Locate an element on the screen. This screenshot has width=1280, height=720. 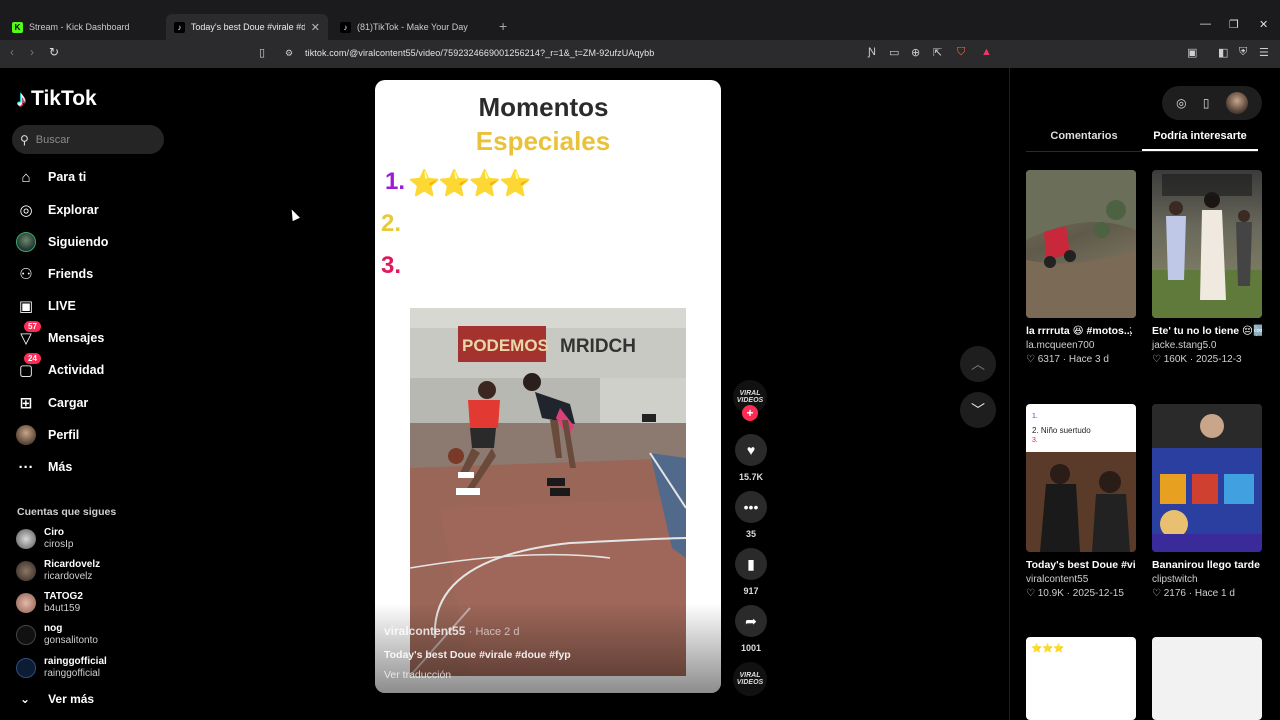
zoom-icon: ⊕ is located at coordinates (915, 52).